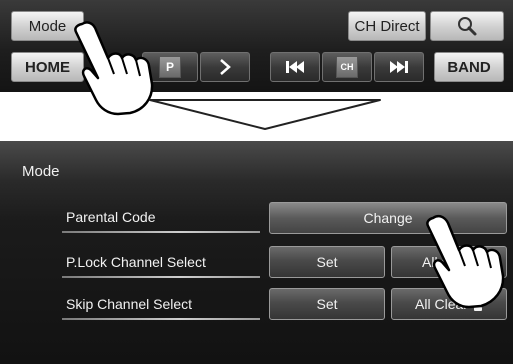 This screenshot has width=513, height=364. What do you see at coordinates (41, 171) in the screenshot?
I see `screen-title: Mode` at bounding box center [41, 171].